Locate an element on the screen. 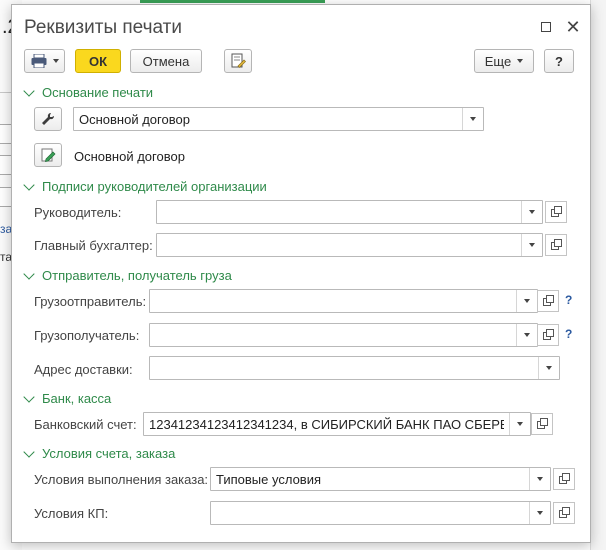 The width and height of the screenshot is (606, 550). basis-link: Основной договор is located at coordinates (129, 156).